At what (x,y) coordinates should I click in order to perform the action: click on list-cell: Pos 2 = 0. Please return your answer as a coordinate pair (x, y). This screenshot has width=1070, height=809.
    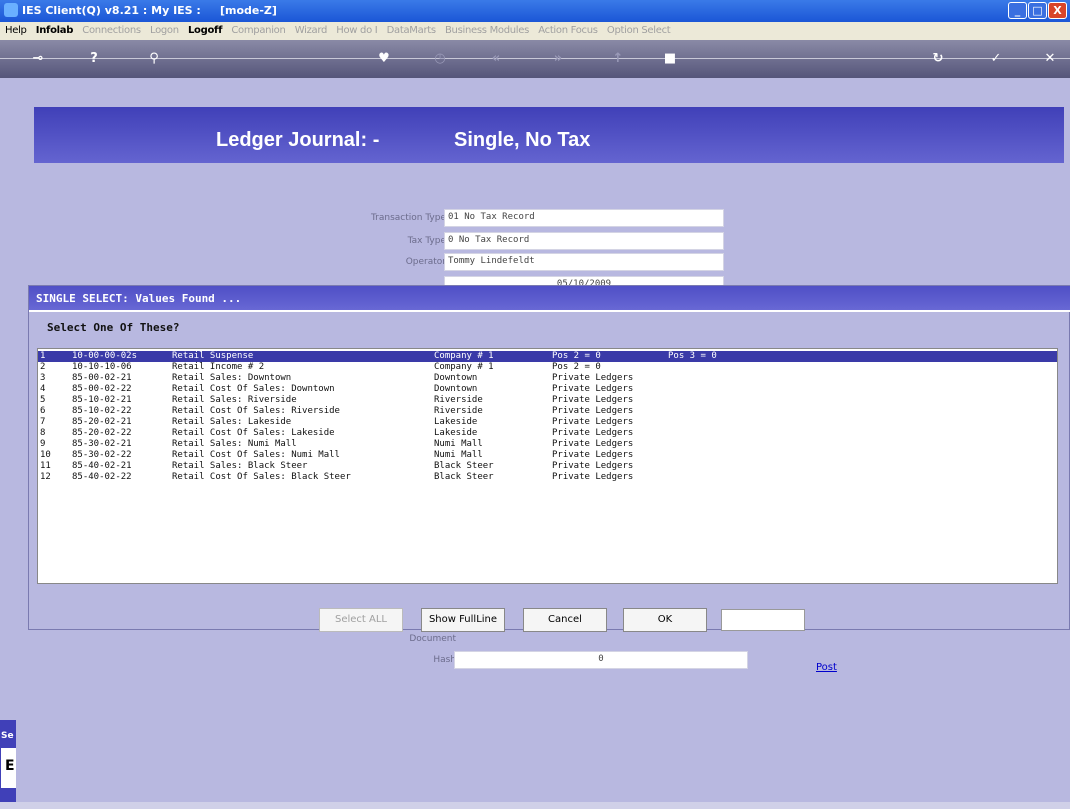
    Looking at the image, I should click on (576, 367).